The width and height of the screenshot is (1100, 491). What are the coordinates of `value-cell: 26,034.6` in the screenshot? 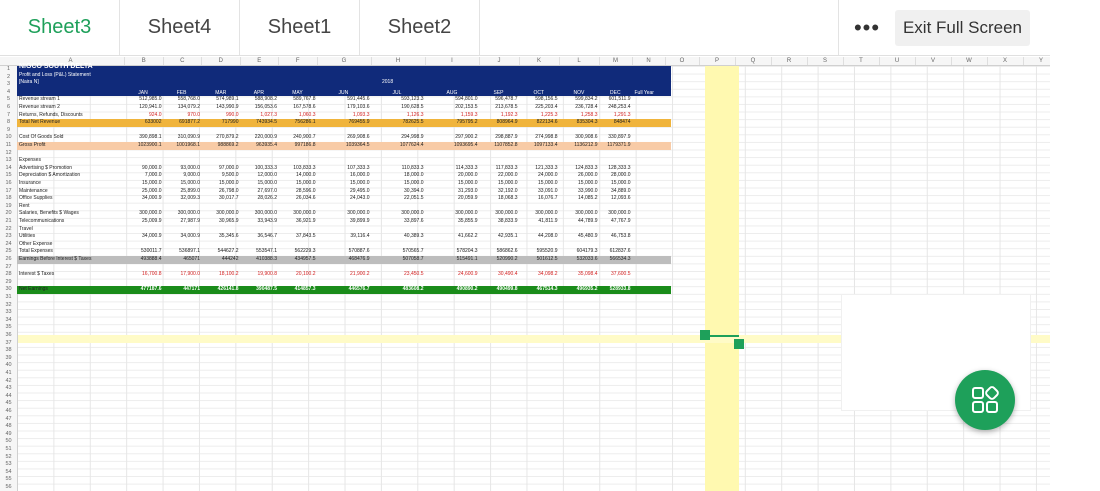 It's located at (297, 199).